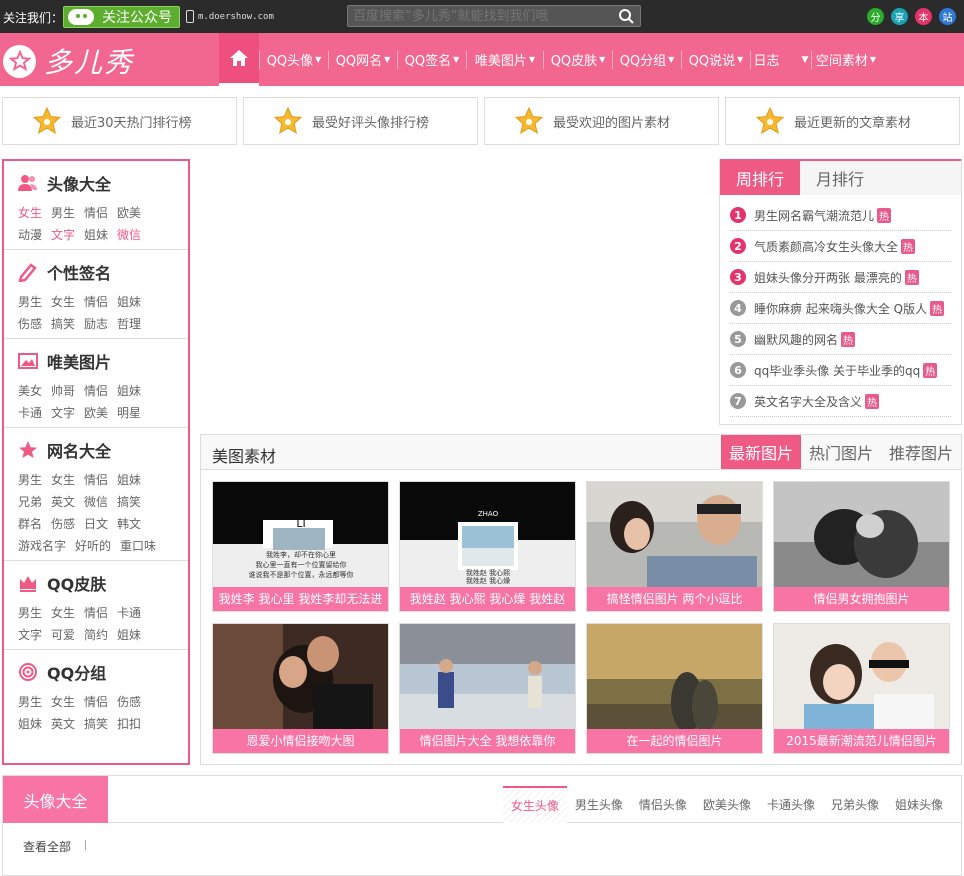 Image resolution: width=964 pixels, height=876 pixels. I want to click on nav-item-8: 空间素材 ▼, so click(846, 59).